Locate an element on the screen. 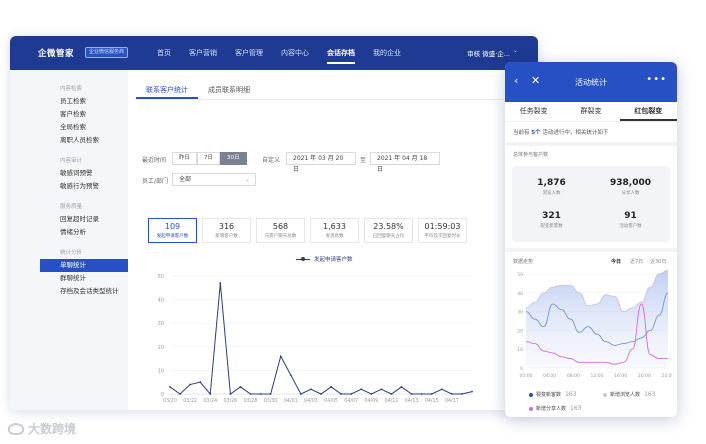 This screenshot has height=444, width=706. app-logo: 企微管家 is located at coordinates (56, 53).